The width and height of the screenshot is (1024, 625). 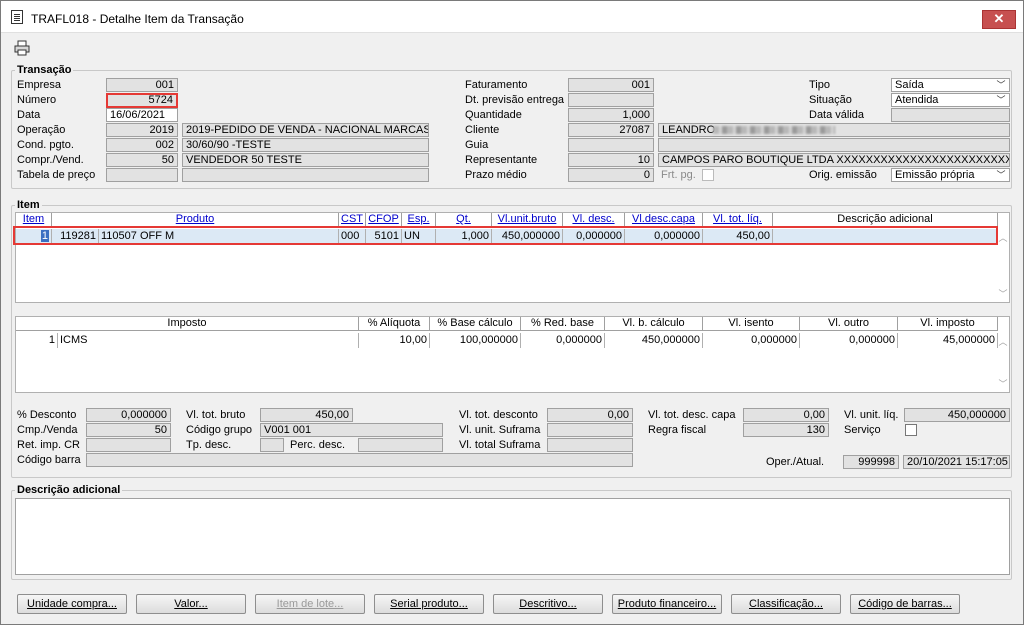 I want to click on empresa-field: 001, so click(x=142, y=85).